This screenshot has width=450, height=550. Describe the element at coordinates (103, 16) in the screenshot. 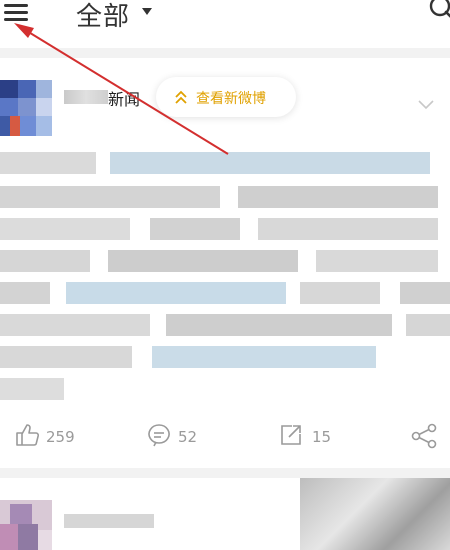

I see `feed-filter-title: 全部` at that location.